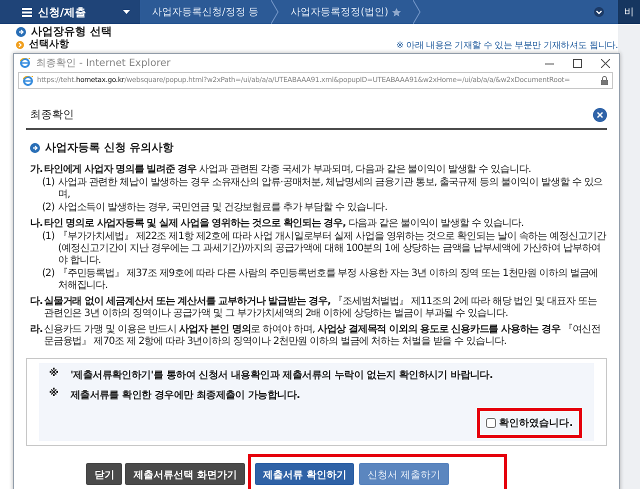 The image size is (640, 489). Describe the element at coordinates (223, 208) in the screenshot. I see `item-text: 사업소득이 발생하는 경우, 국민연금 및 건강보험료를 추가 부담할 수 있습니다.` at that location.